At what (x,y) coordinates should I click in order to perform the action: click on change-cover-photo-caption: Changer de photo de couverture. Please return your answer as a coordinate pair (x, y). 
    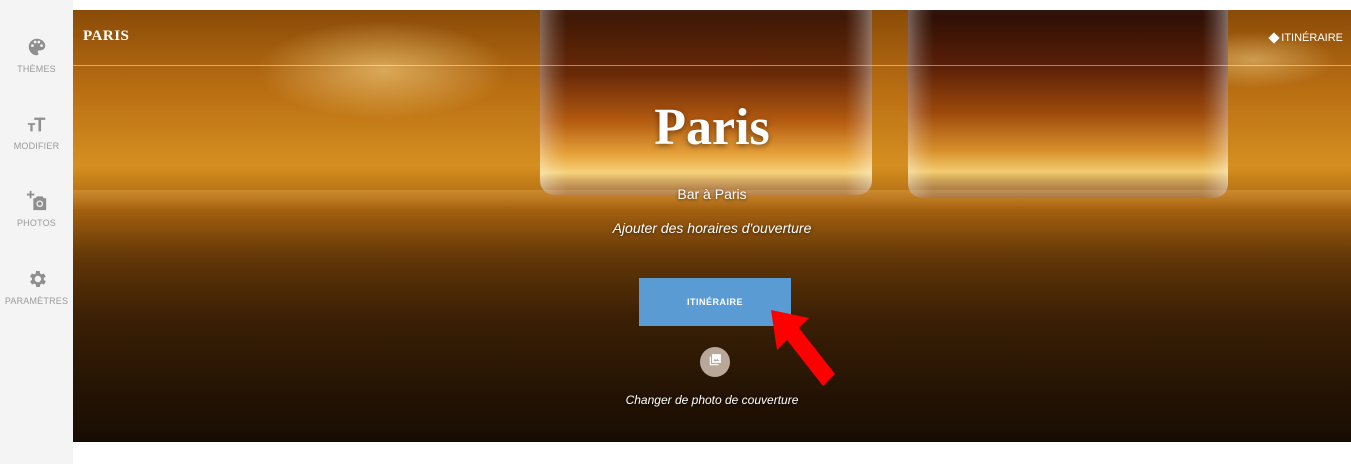
    Looking at the image, I should click on (712, 400).